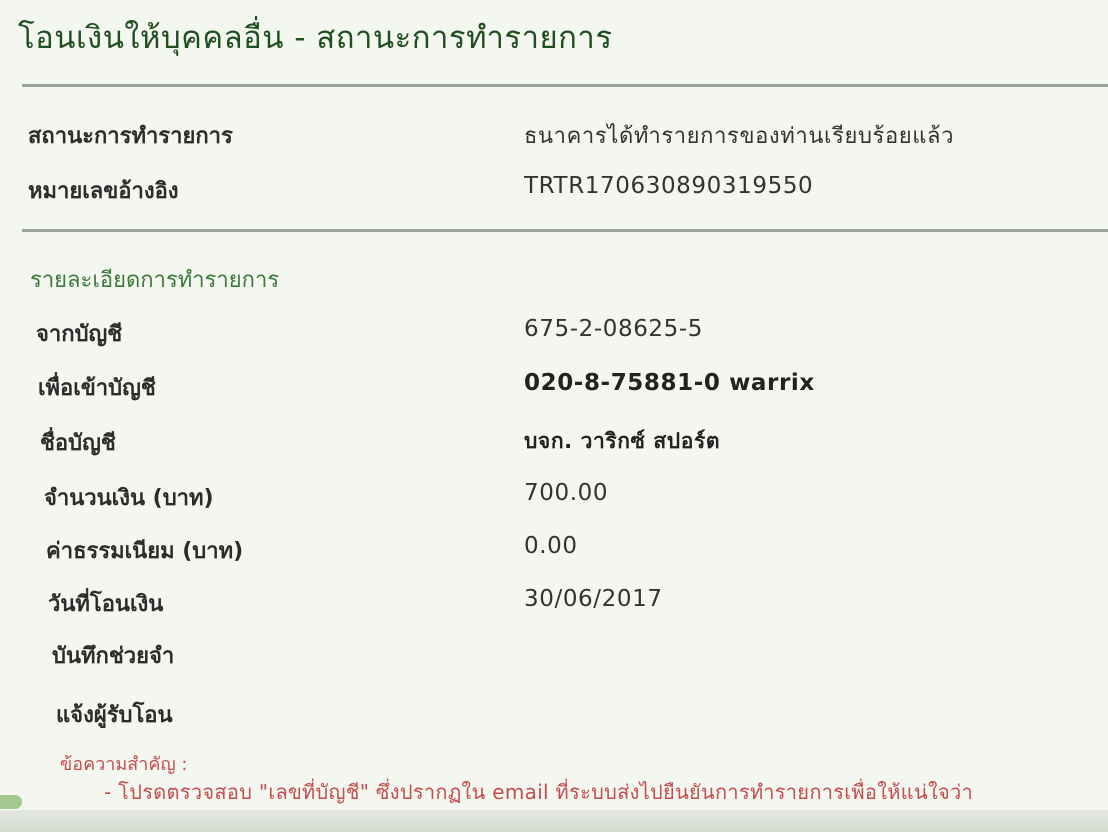 Image resolution: width=1108 pixels, height=832 pixels. What do you see at coordinates (554, 821) in the screenshot?
I see `bottom-bar` at bounding box center [554, 821].